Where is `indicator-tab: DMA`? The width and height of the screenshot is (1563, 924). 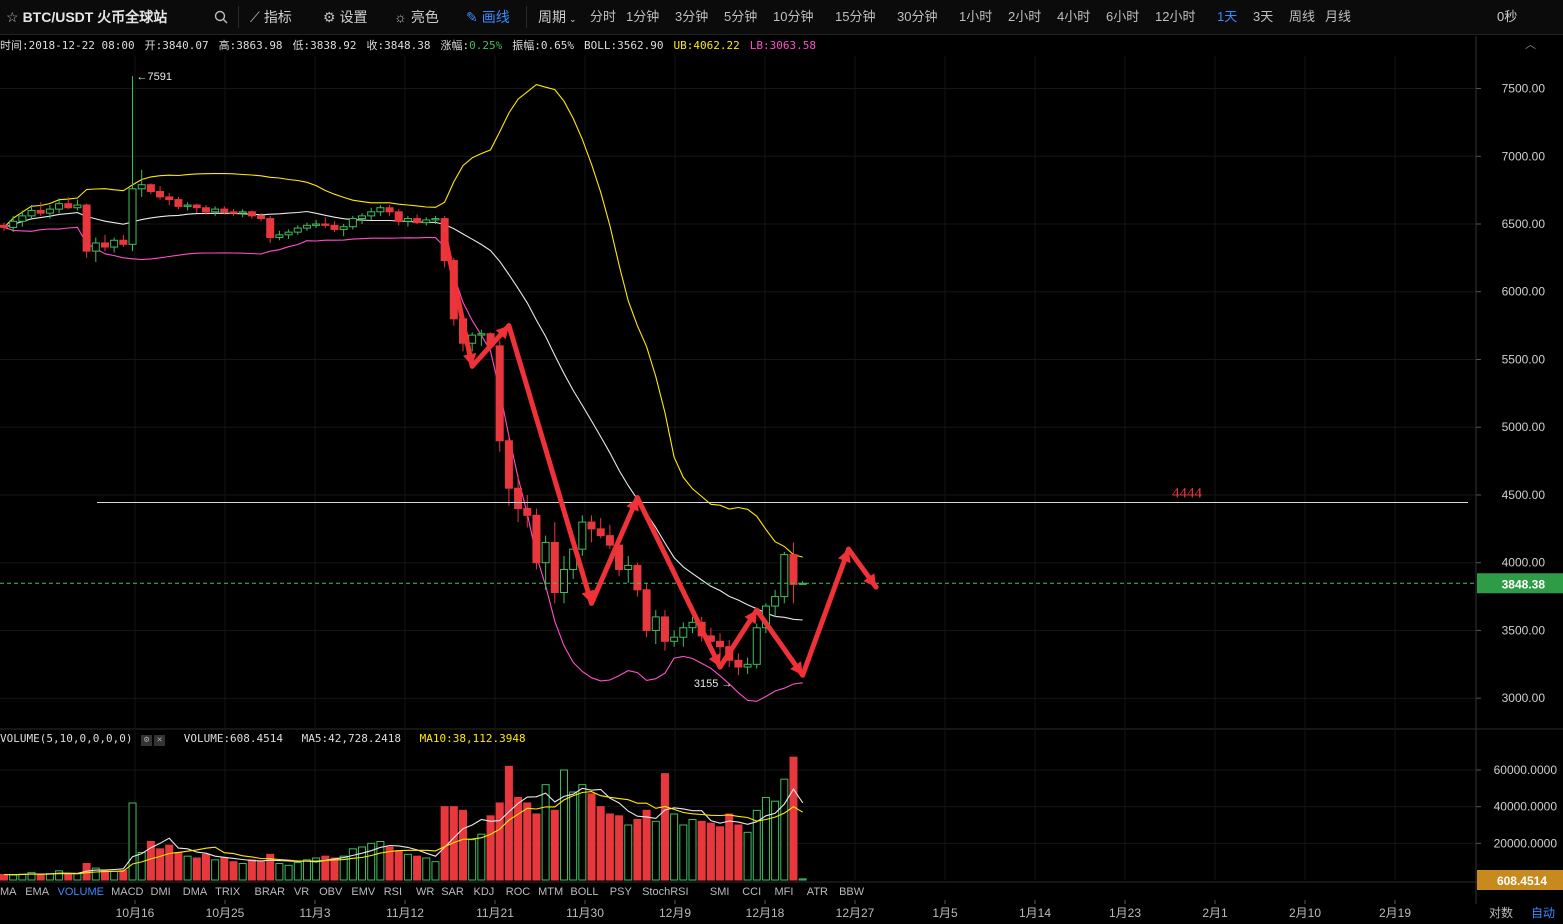 indicator-tab: DMA is located at coordinates (195, 892).